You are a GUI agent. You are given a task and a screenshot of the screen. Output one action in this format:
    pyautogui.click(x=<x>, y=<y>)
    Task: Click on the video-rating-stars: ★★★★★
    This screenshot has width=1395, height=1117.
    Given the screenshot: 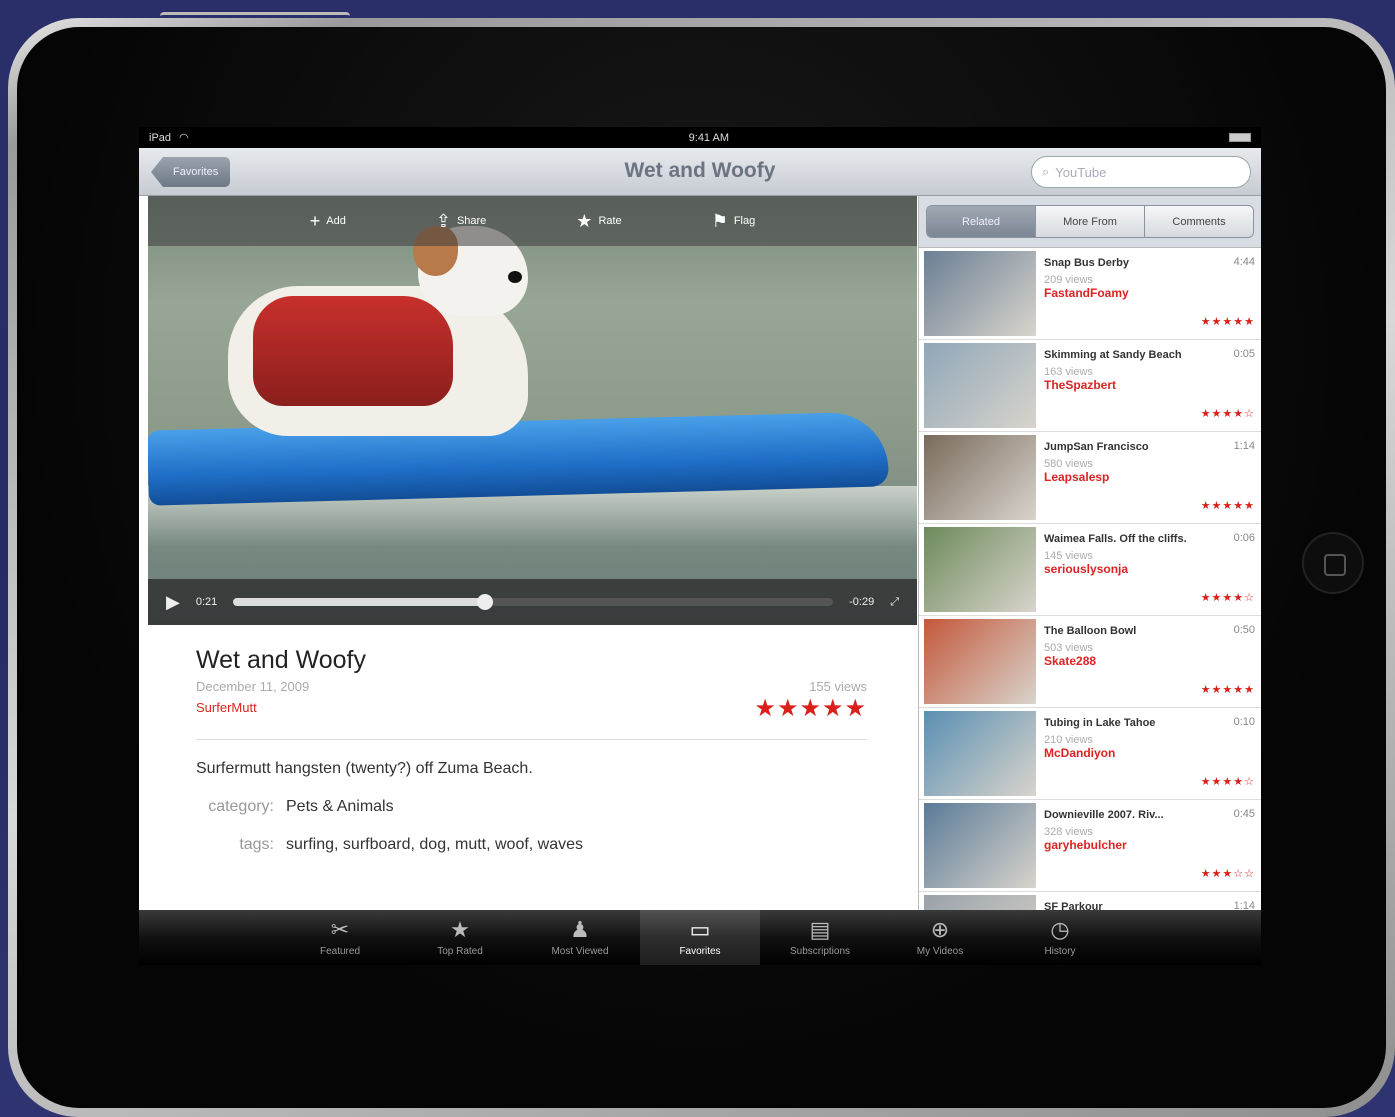 What is the action you would take?
    pyautogui.click(x=810, y=708)
    